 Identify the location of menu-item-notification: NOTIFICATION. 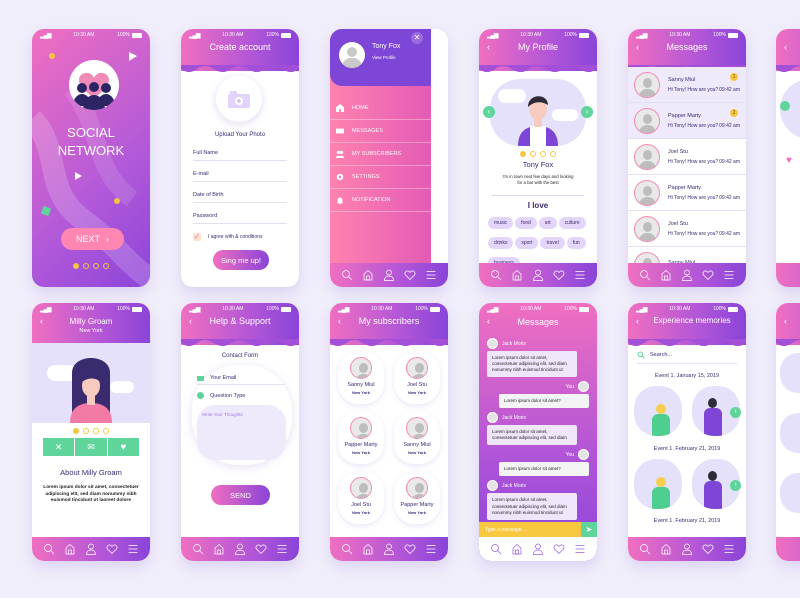
(380, 200).